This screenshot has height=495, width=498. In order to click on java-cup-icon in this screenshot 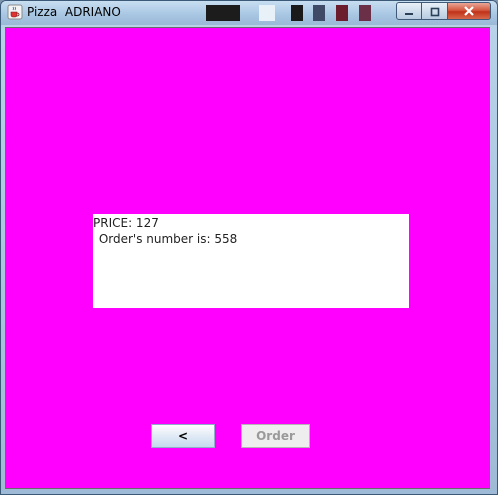, I will do `click(15, 12)`.